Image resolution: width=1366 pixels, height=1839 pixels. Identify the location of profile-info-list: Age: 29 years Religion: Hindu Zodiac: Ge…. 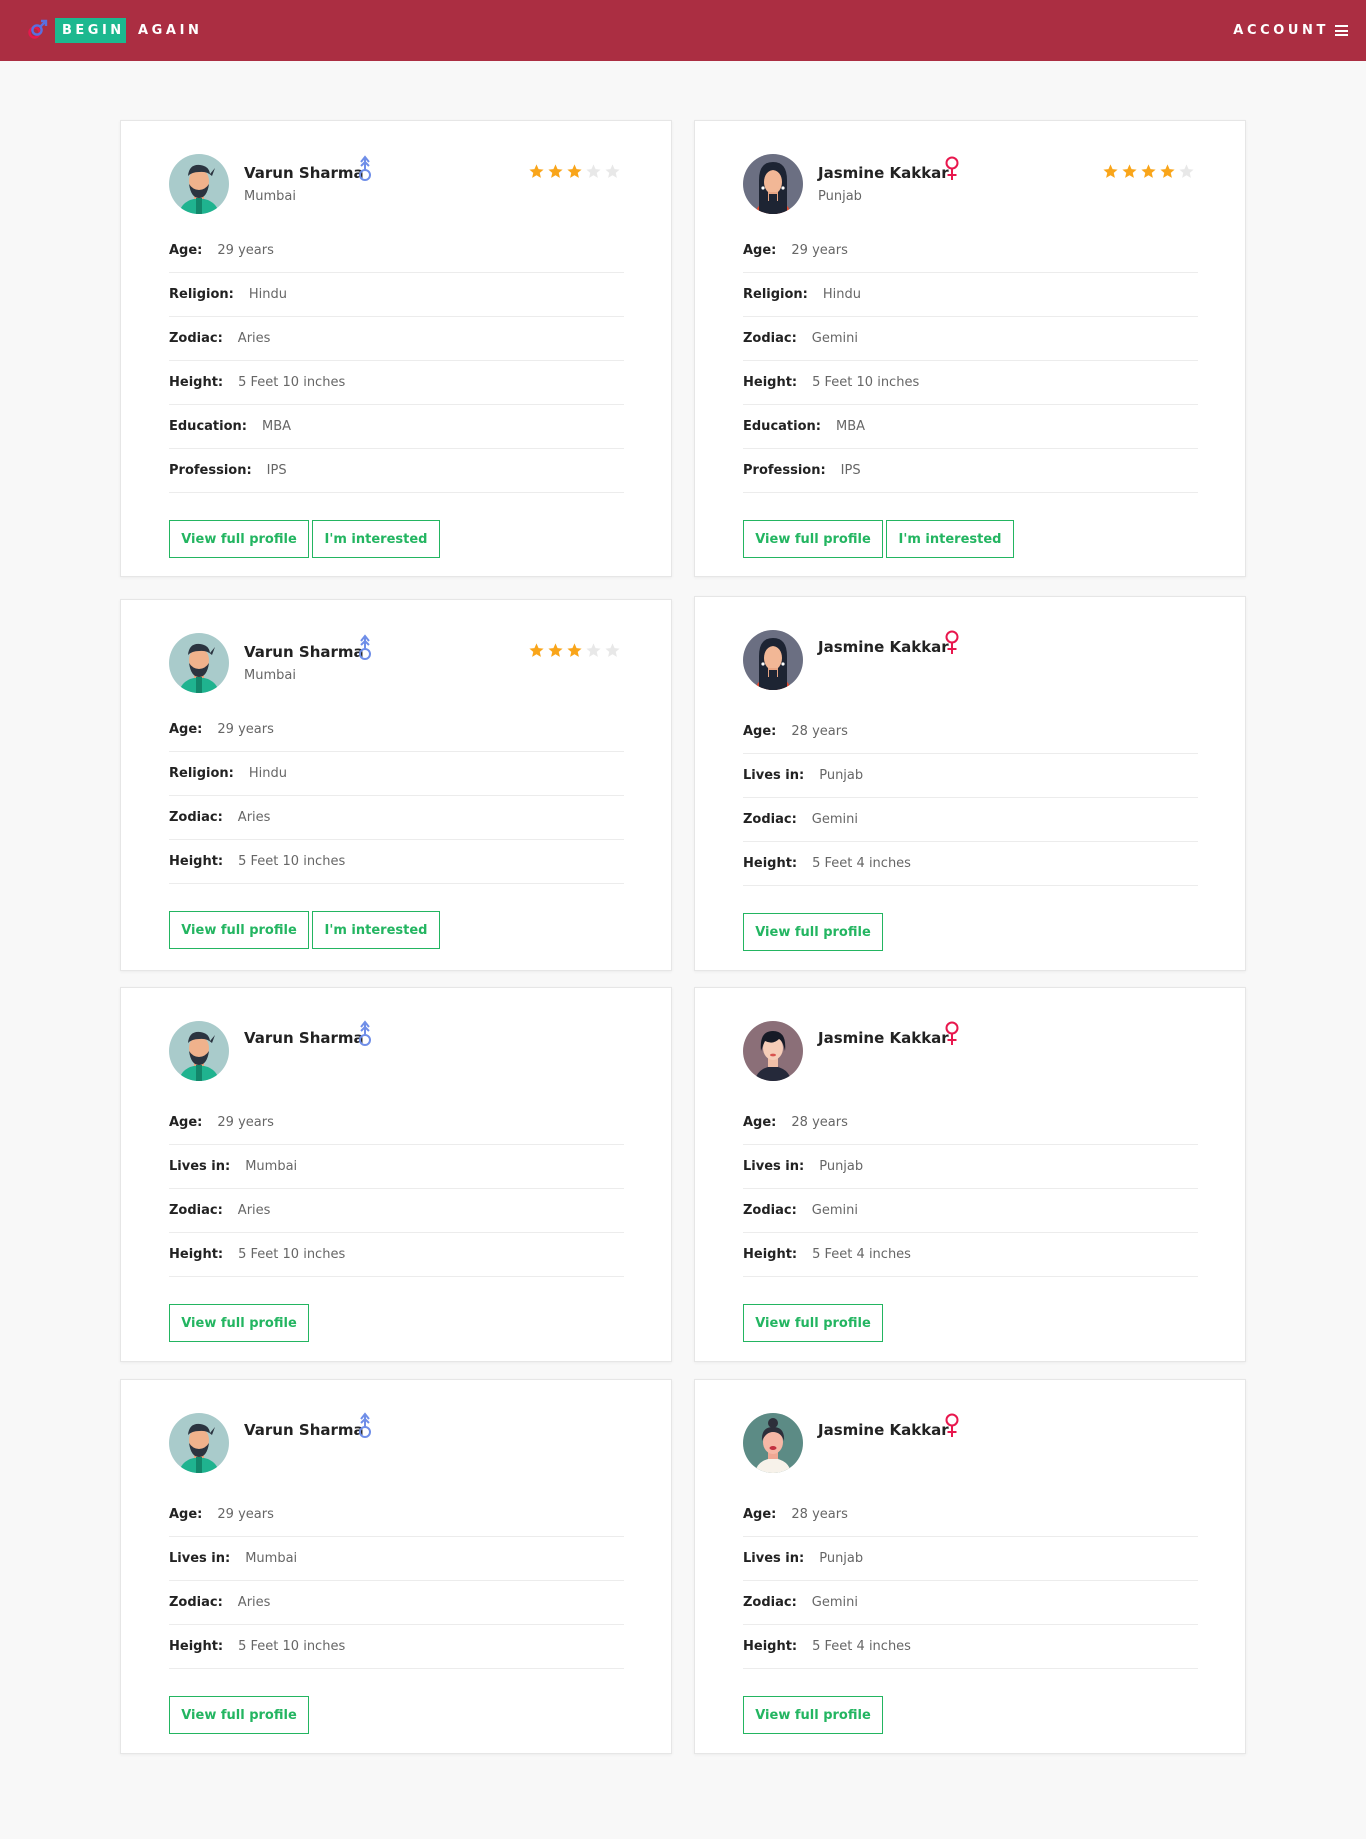
(970, 361).